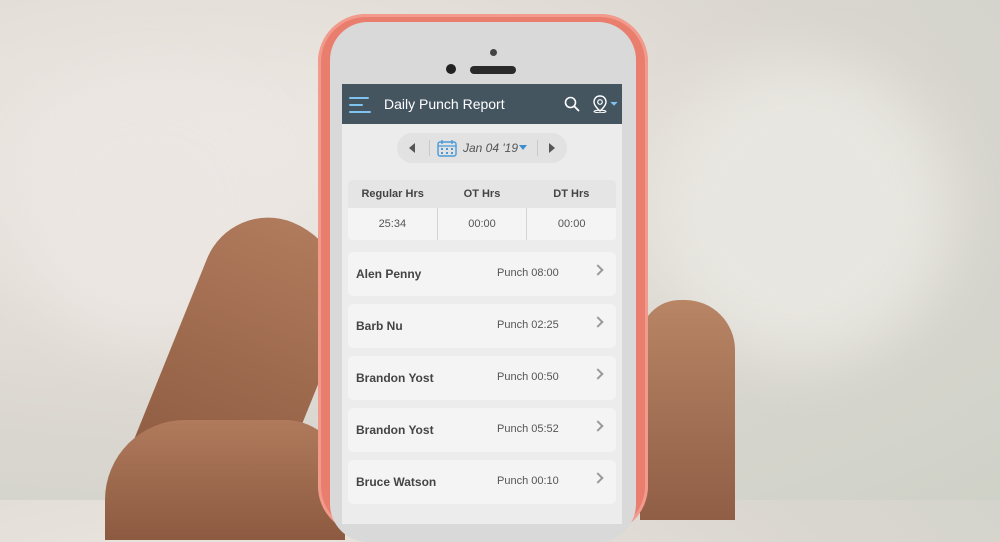 This screenshot has height=542, width=1000. Describe the element at coordinates (482, 378) in the screenshot. I see `list-item: Brandon Yost Punch 00:50` at that location.